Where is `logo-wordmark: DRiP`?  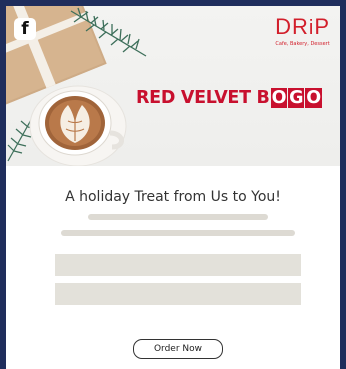 logo-wordmark: DRiP is located at coordinates (302, 27).